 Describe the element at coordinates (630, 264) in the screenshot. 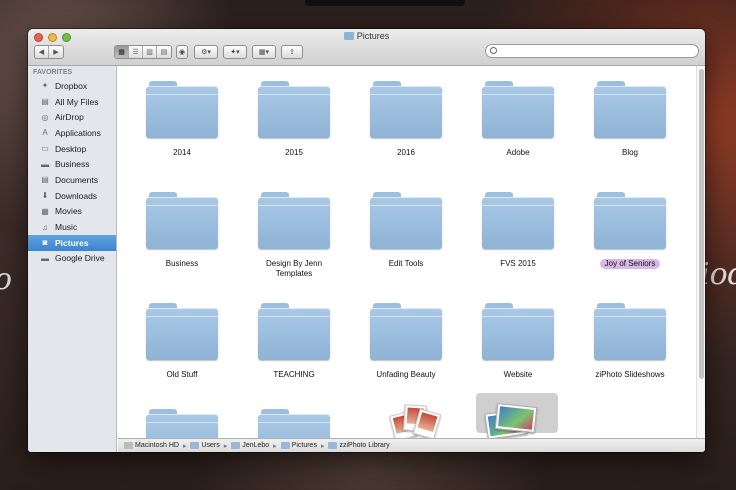

I see `folder-name: Joy of Seniors` at that location.